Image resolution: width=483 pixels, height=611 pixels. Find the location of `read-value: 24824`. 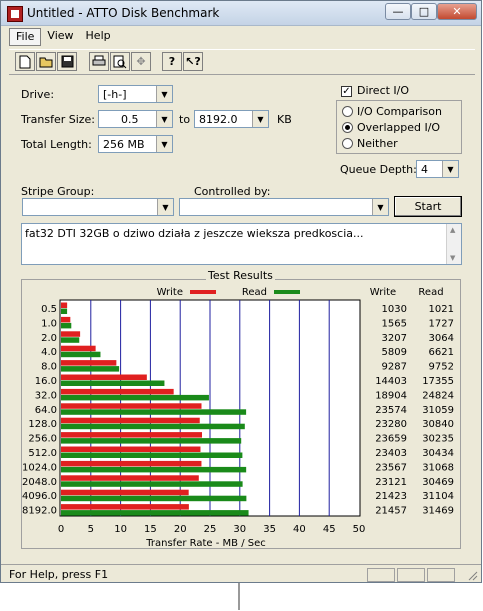

read-value: 24824 is located at coordinates (438, 395).